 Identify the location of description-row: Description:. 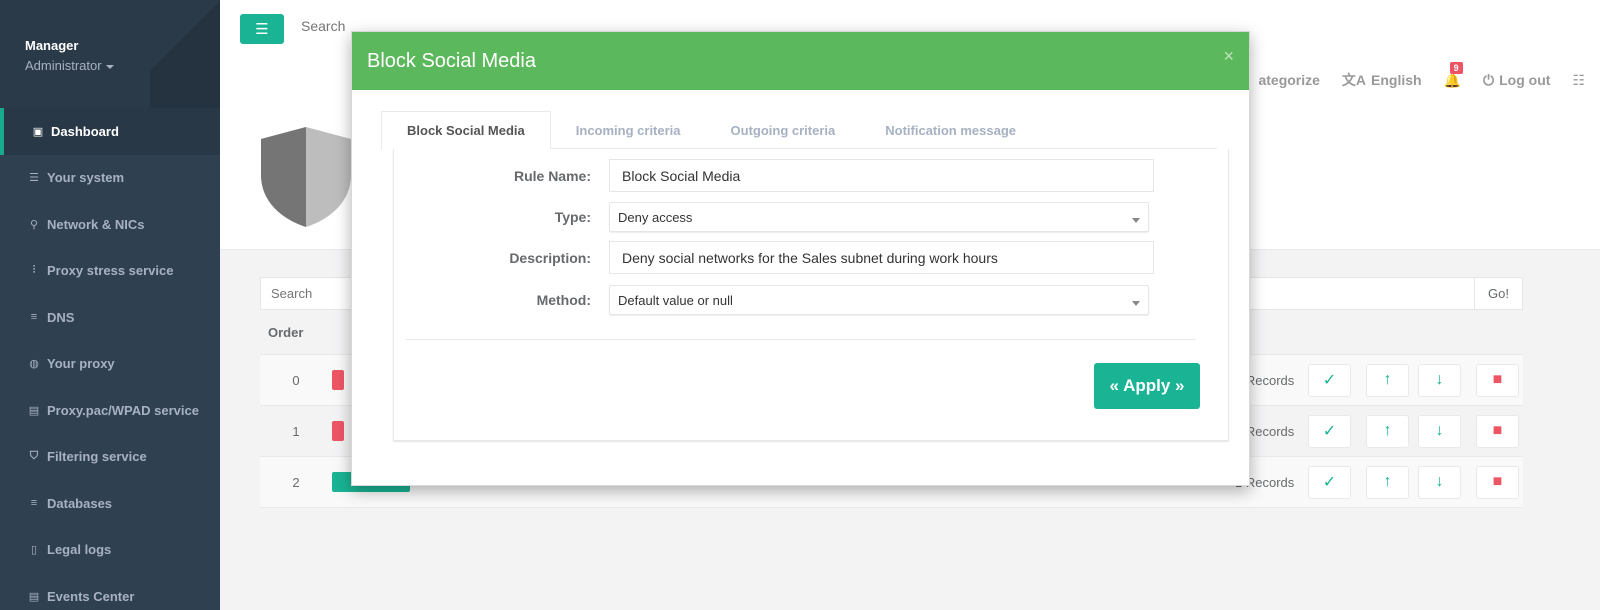
(753, 257).